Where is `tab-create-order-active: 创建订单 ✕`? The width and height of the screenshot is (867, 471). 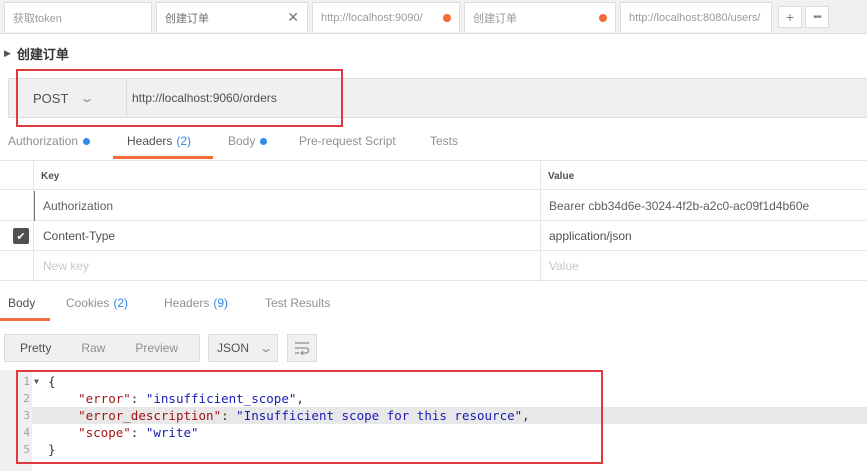
tab-create-order-active: 创建订单 ✕ is located at coordinates (232, 17).